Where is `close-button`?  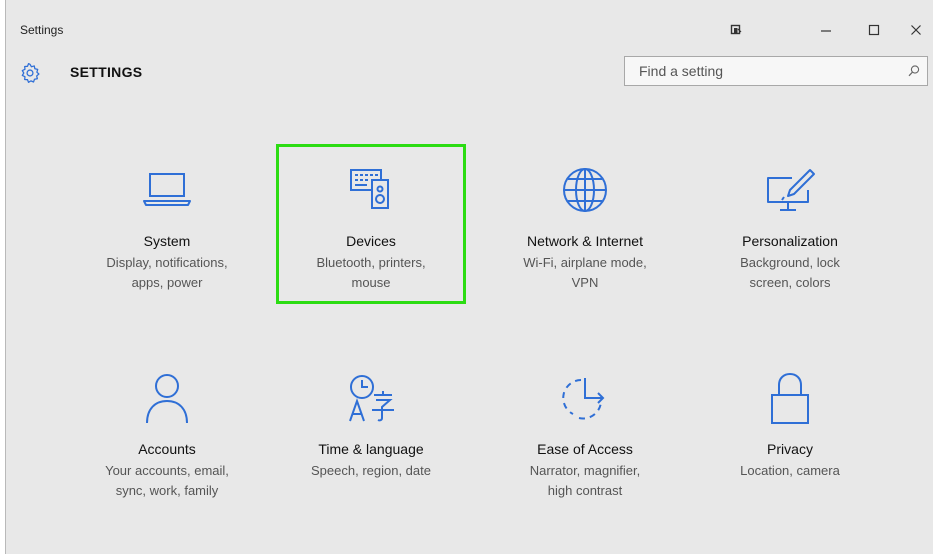 close-button is located at coordinates (916, 30).